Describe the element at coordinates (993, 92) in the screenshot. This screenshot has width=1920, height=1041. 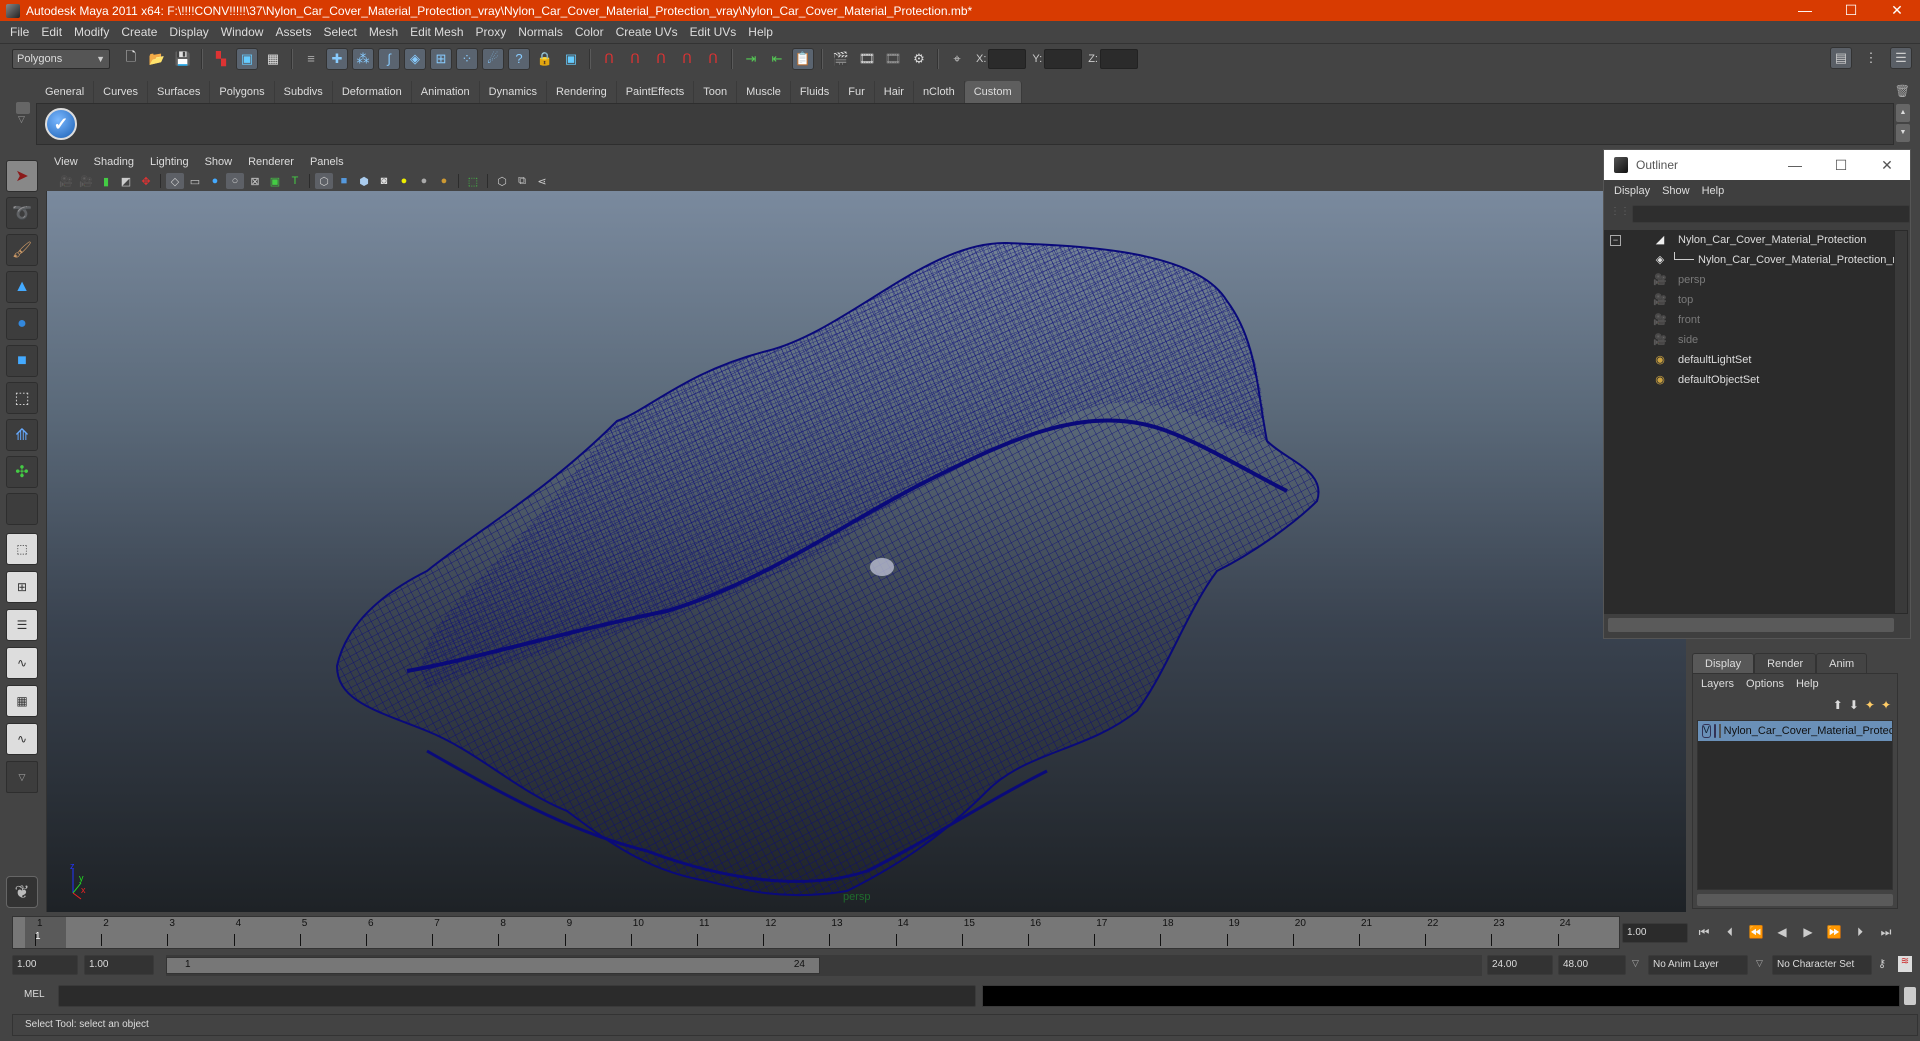
I see `shelf-tab-custom: Custom` at that location.